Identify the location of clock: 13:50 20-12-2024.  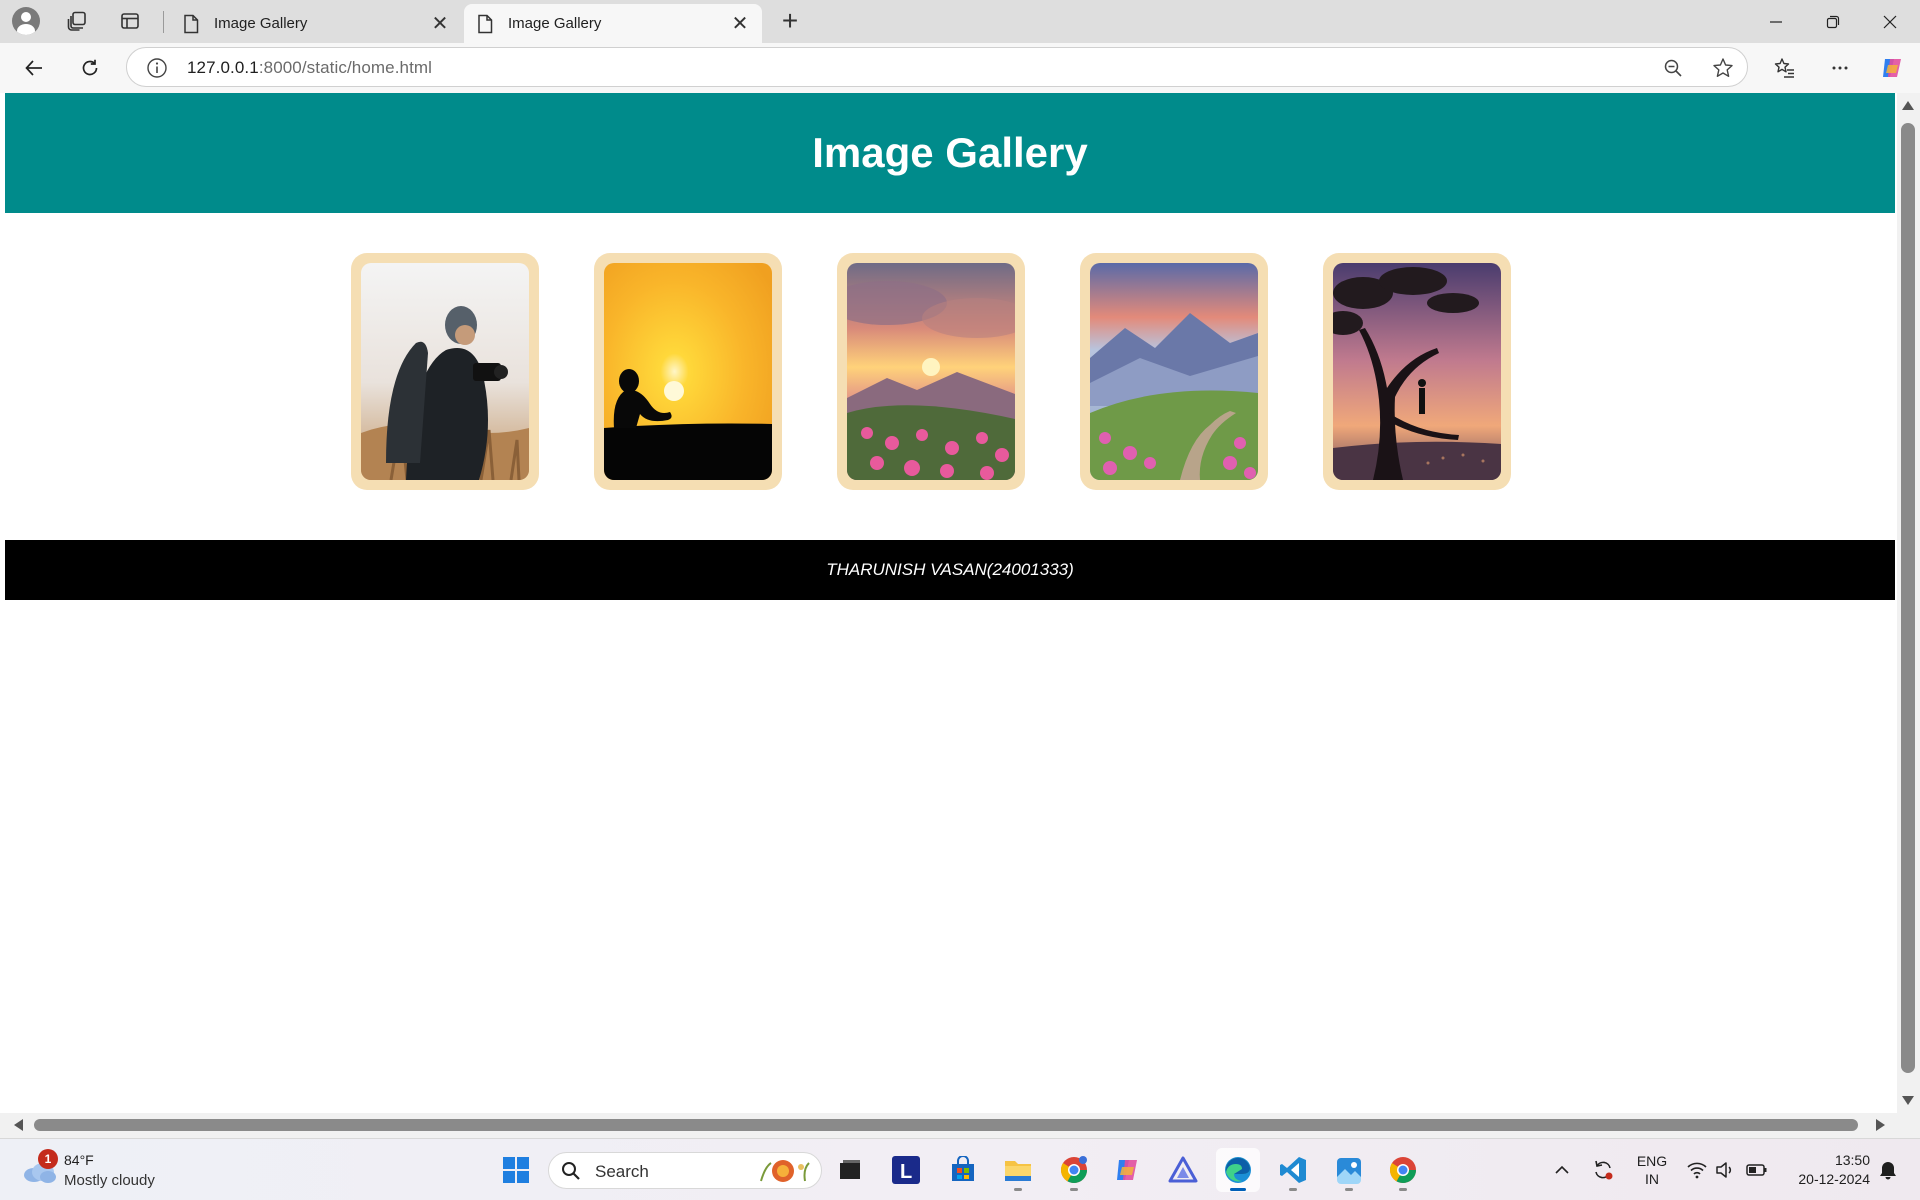
(1825, 1169).